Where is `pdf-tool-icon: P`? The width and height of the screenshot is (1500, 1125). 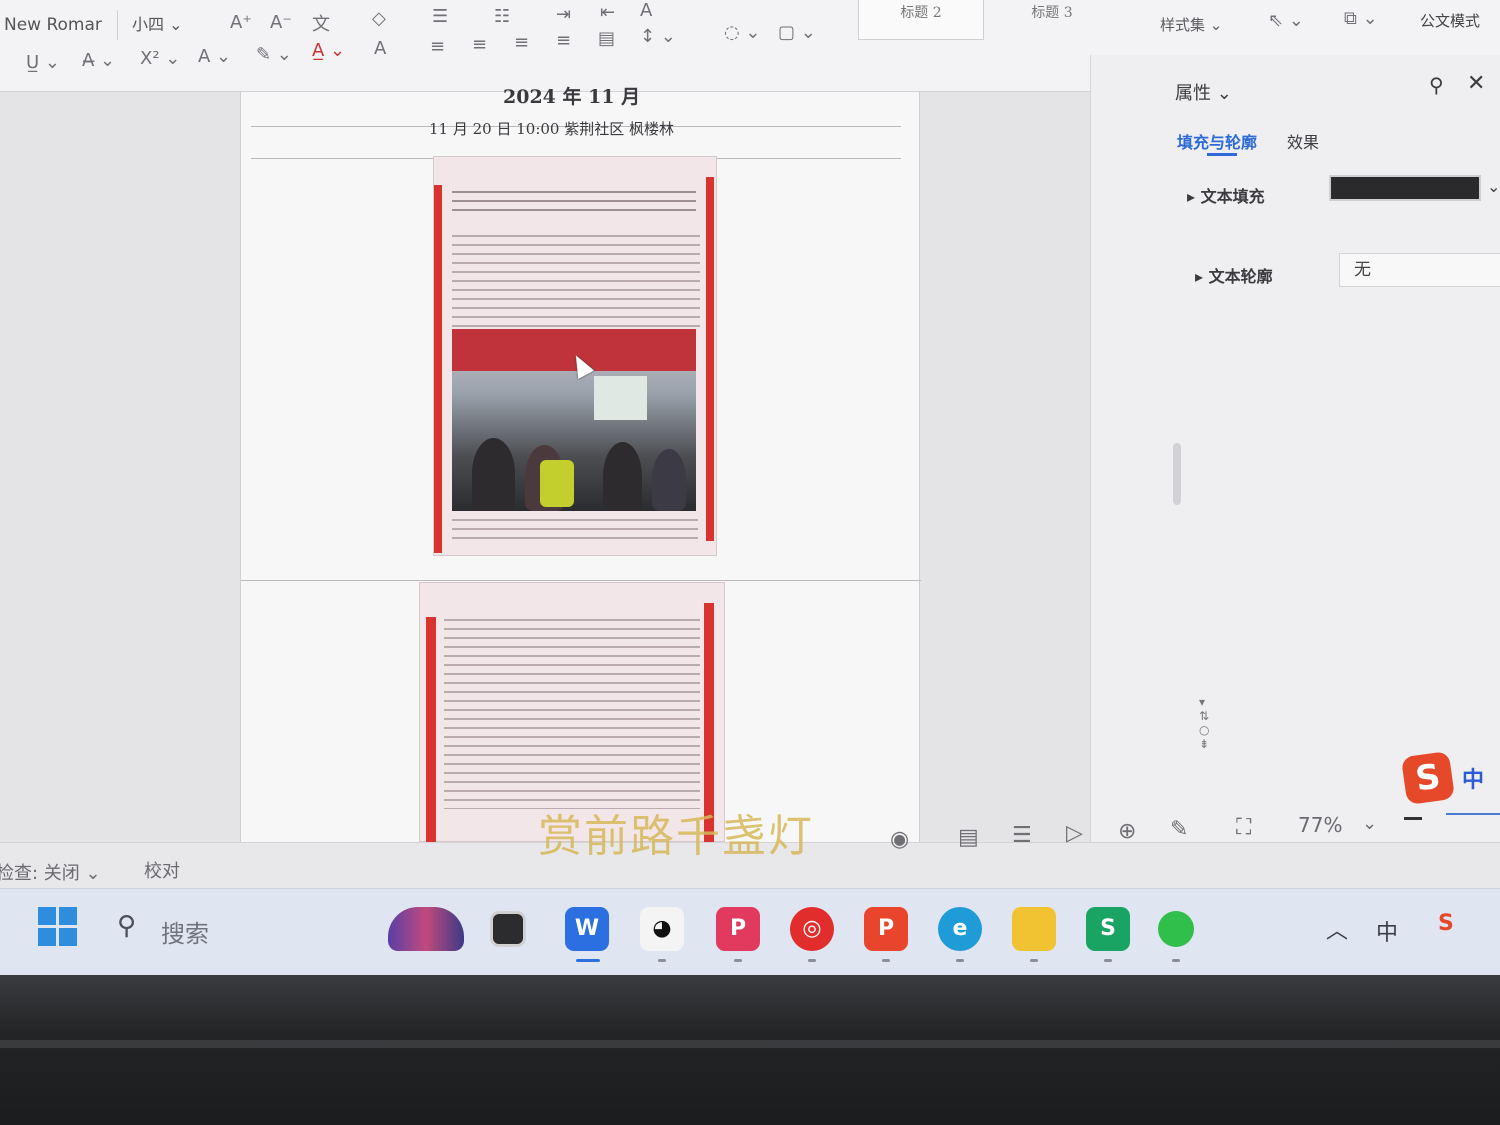 pdf-tool-icon: P is located at coordinates (738, 929).